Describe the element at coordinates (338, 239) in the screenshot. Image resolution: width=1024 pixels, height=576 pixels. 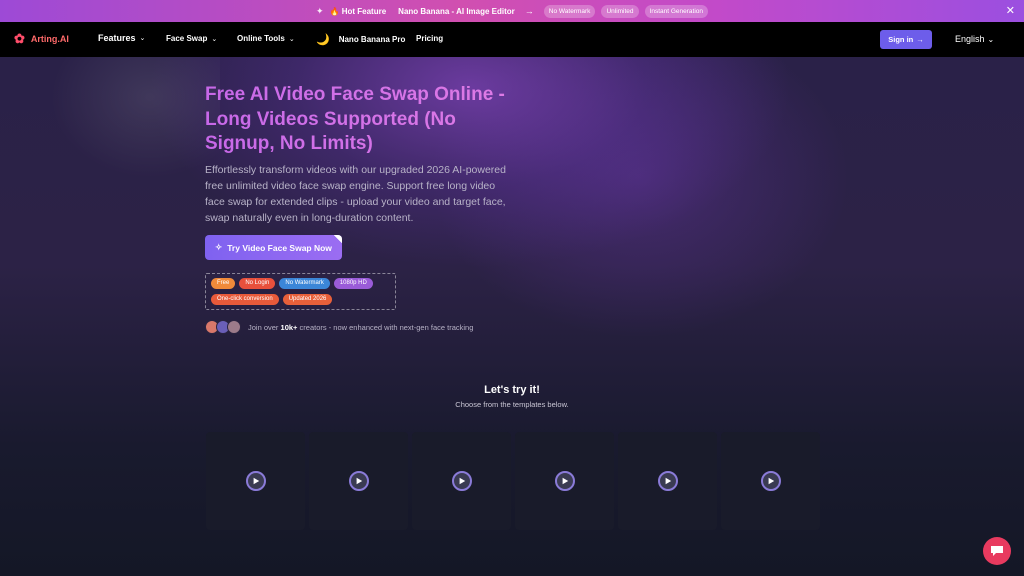
I see `corner-fold` at that location.